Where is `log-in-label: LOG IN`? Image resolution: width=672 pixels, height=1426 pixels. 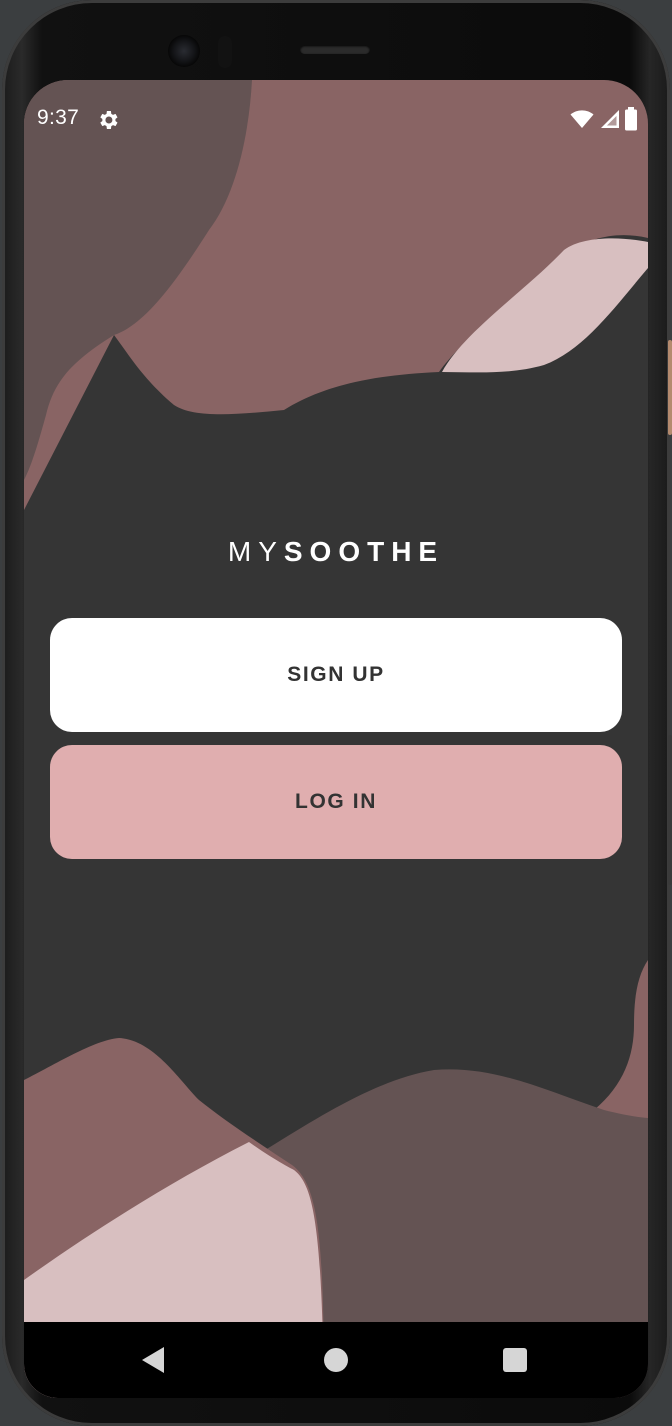 log-in-label: LOG IN is located at coordinates (336, 801).